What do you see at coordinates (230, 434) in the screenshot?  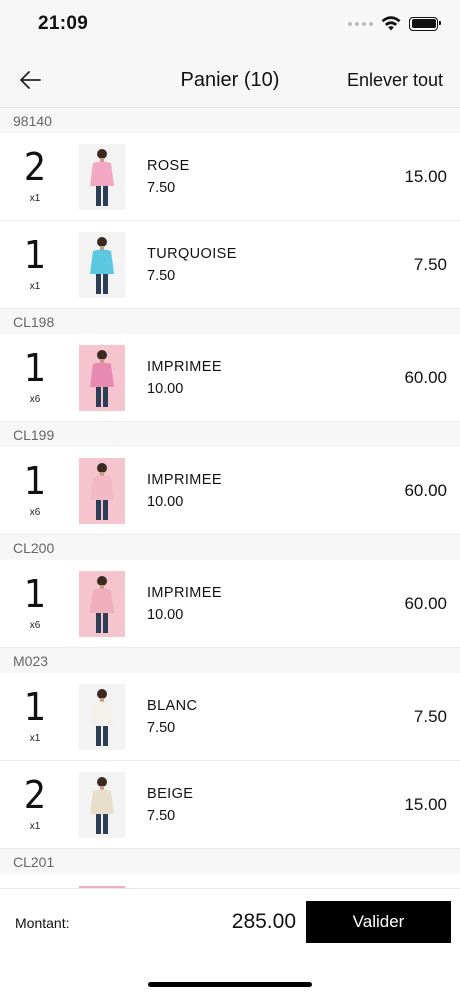 I see `section-header: CL199` at bounding box center [230, 434].